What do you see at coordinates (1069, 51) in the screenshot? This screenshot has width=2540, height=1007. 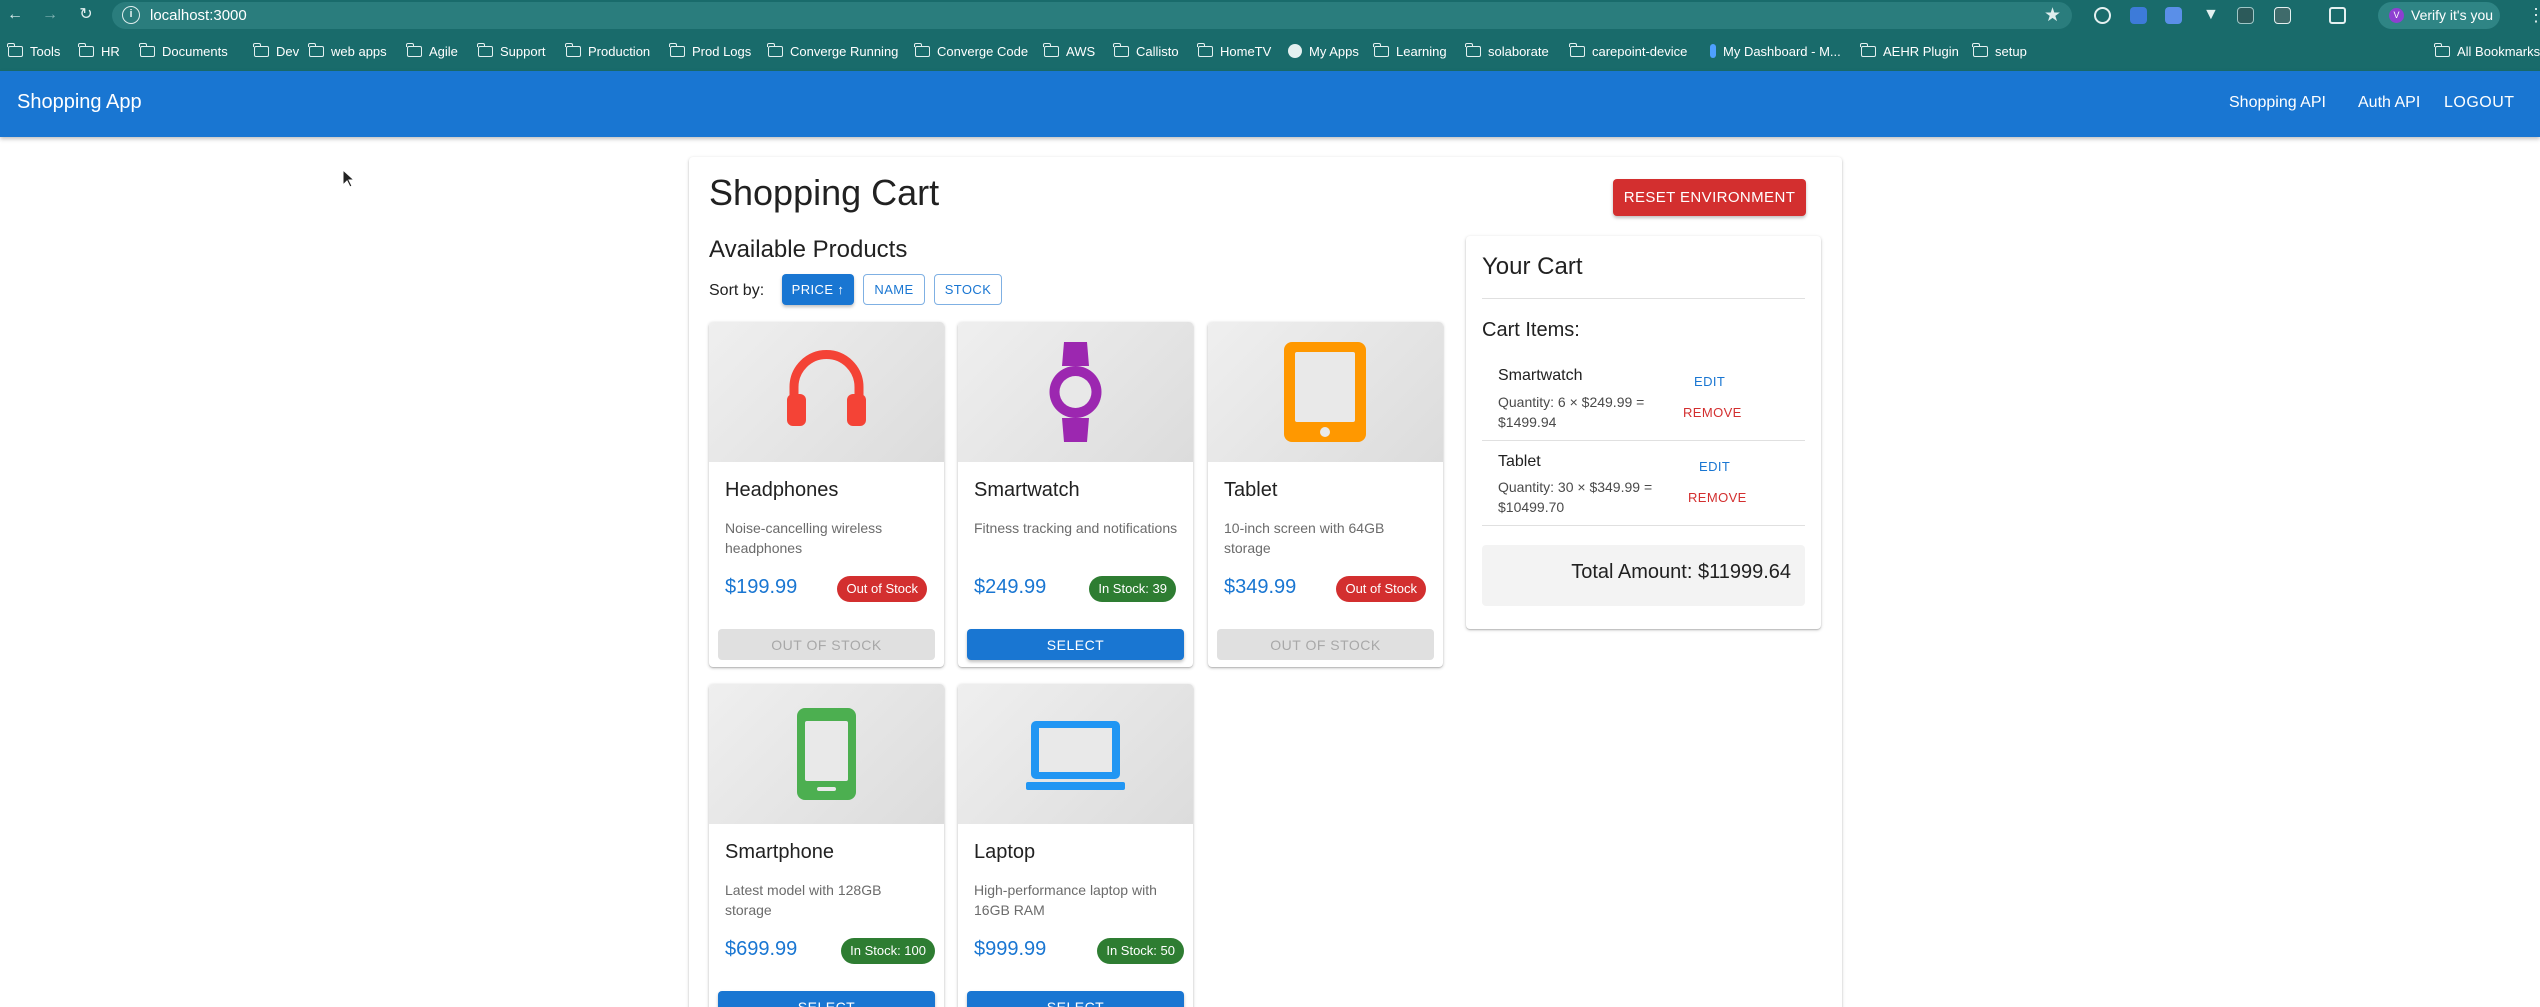 I see `bookmark-item: AWS` at bounding box center [1069, 51].